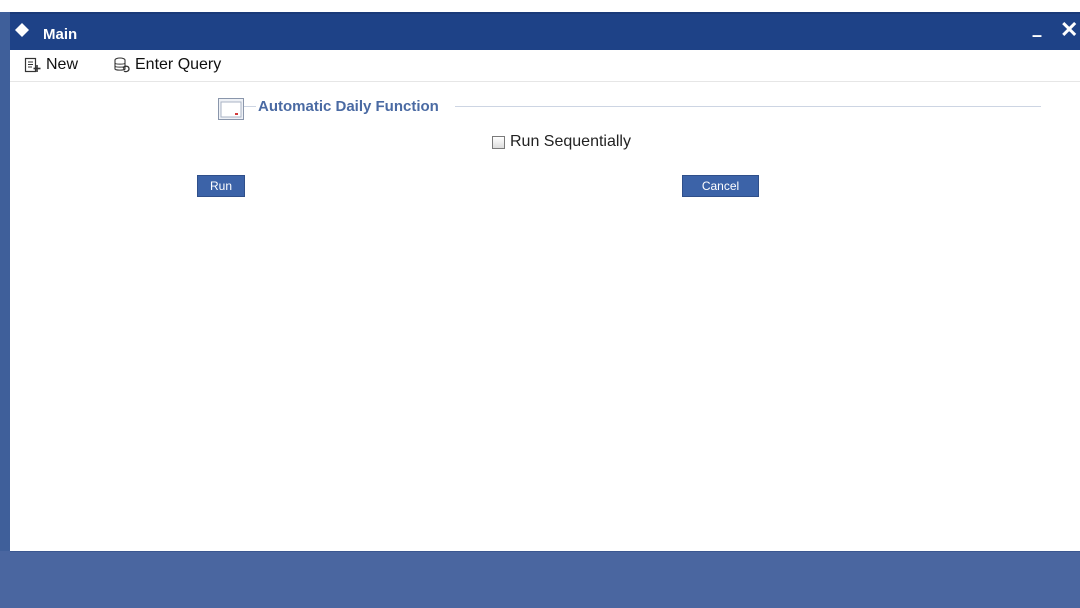  What do you see at coordinates (221, 186) in the screenshot?
I see `run-button: Run` at bounding box center [221, 186].